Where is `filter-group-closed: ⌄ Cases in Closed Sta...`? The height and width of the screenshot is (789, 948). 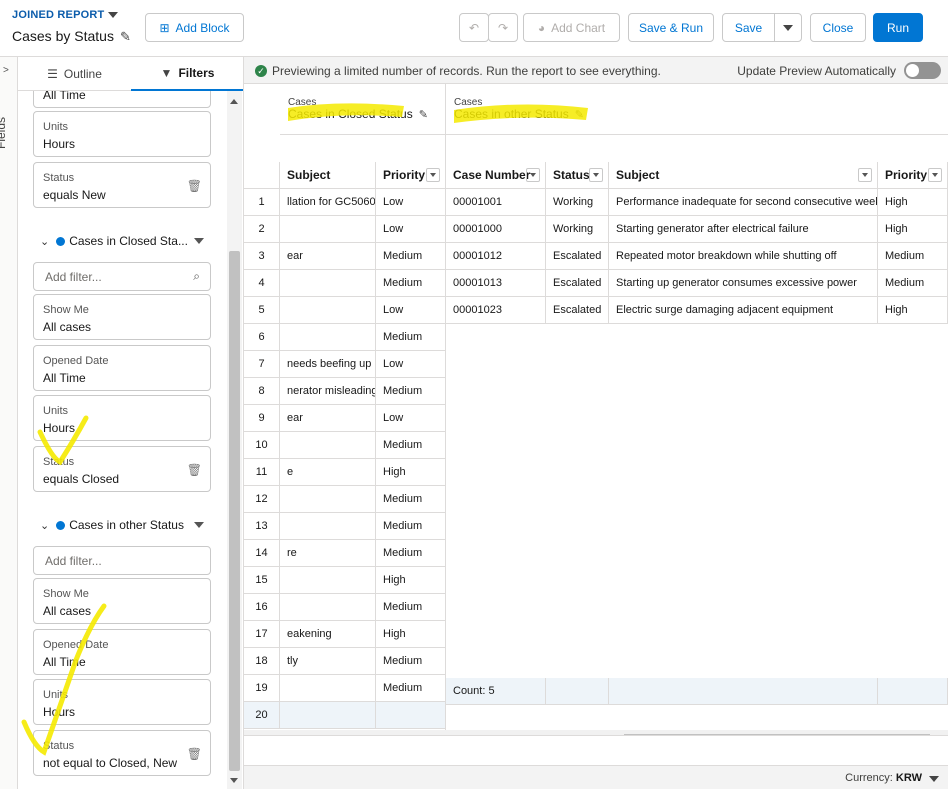
filter-group-closed: ⌄ Cases in Closed Sta... is located at coordinates (122, 241).